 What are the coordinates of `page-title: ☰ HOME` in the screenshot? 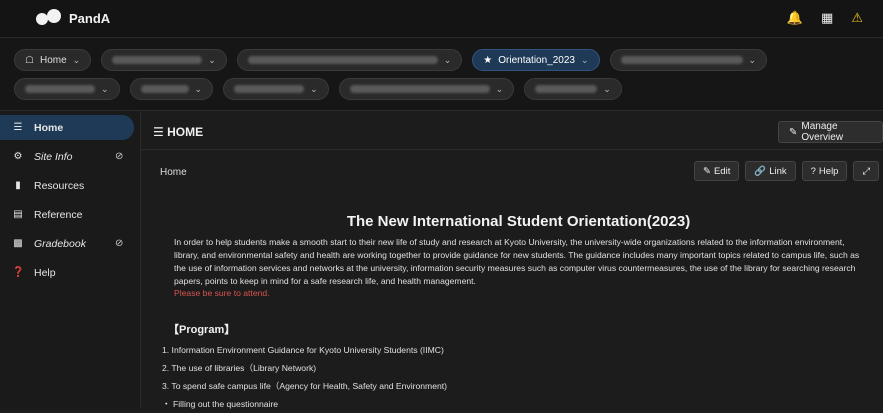 It's located at (178, 132).